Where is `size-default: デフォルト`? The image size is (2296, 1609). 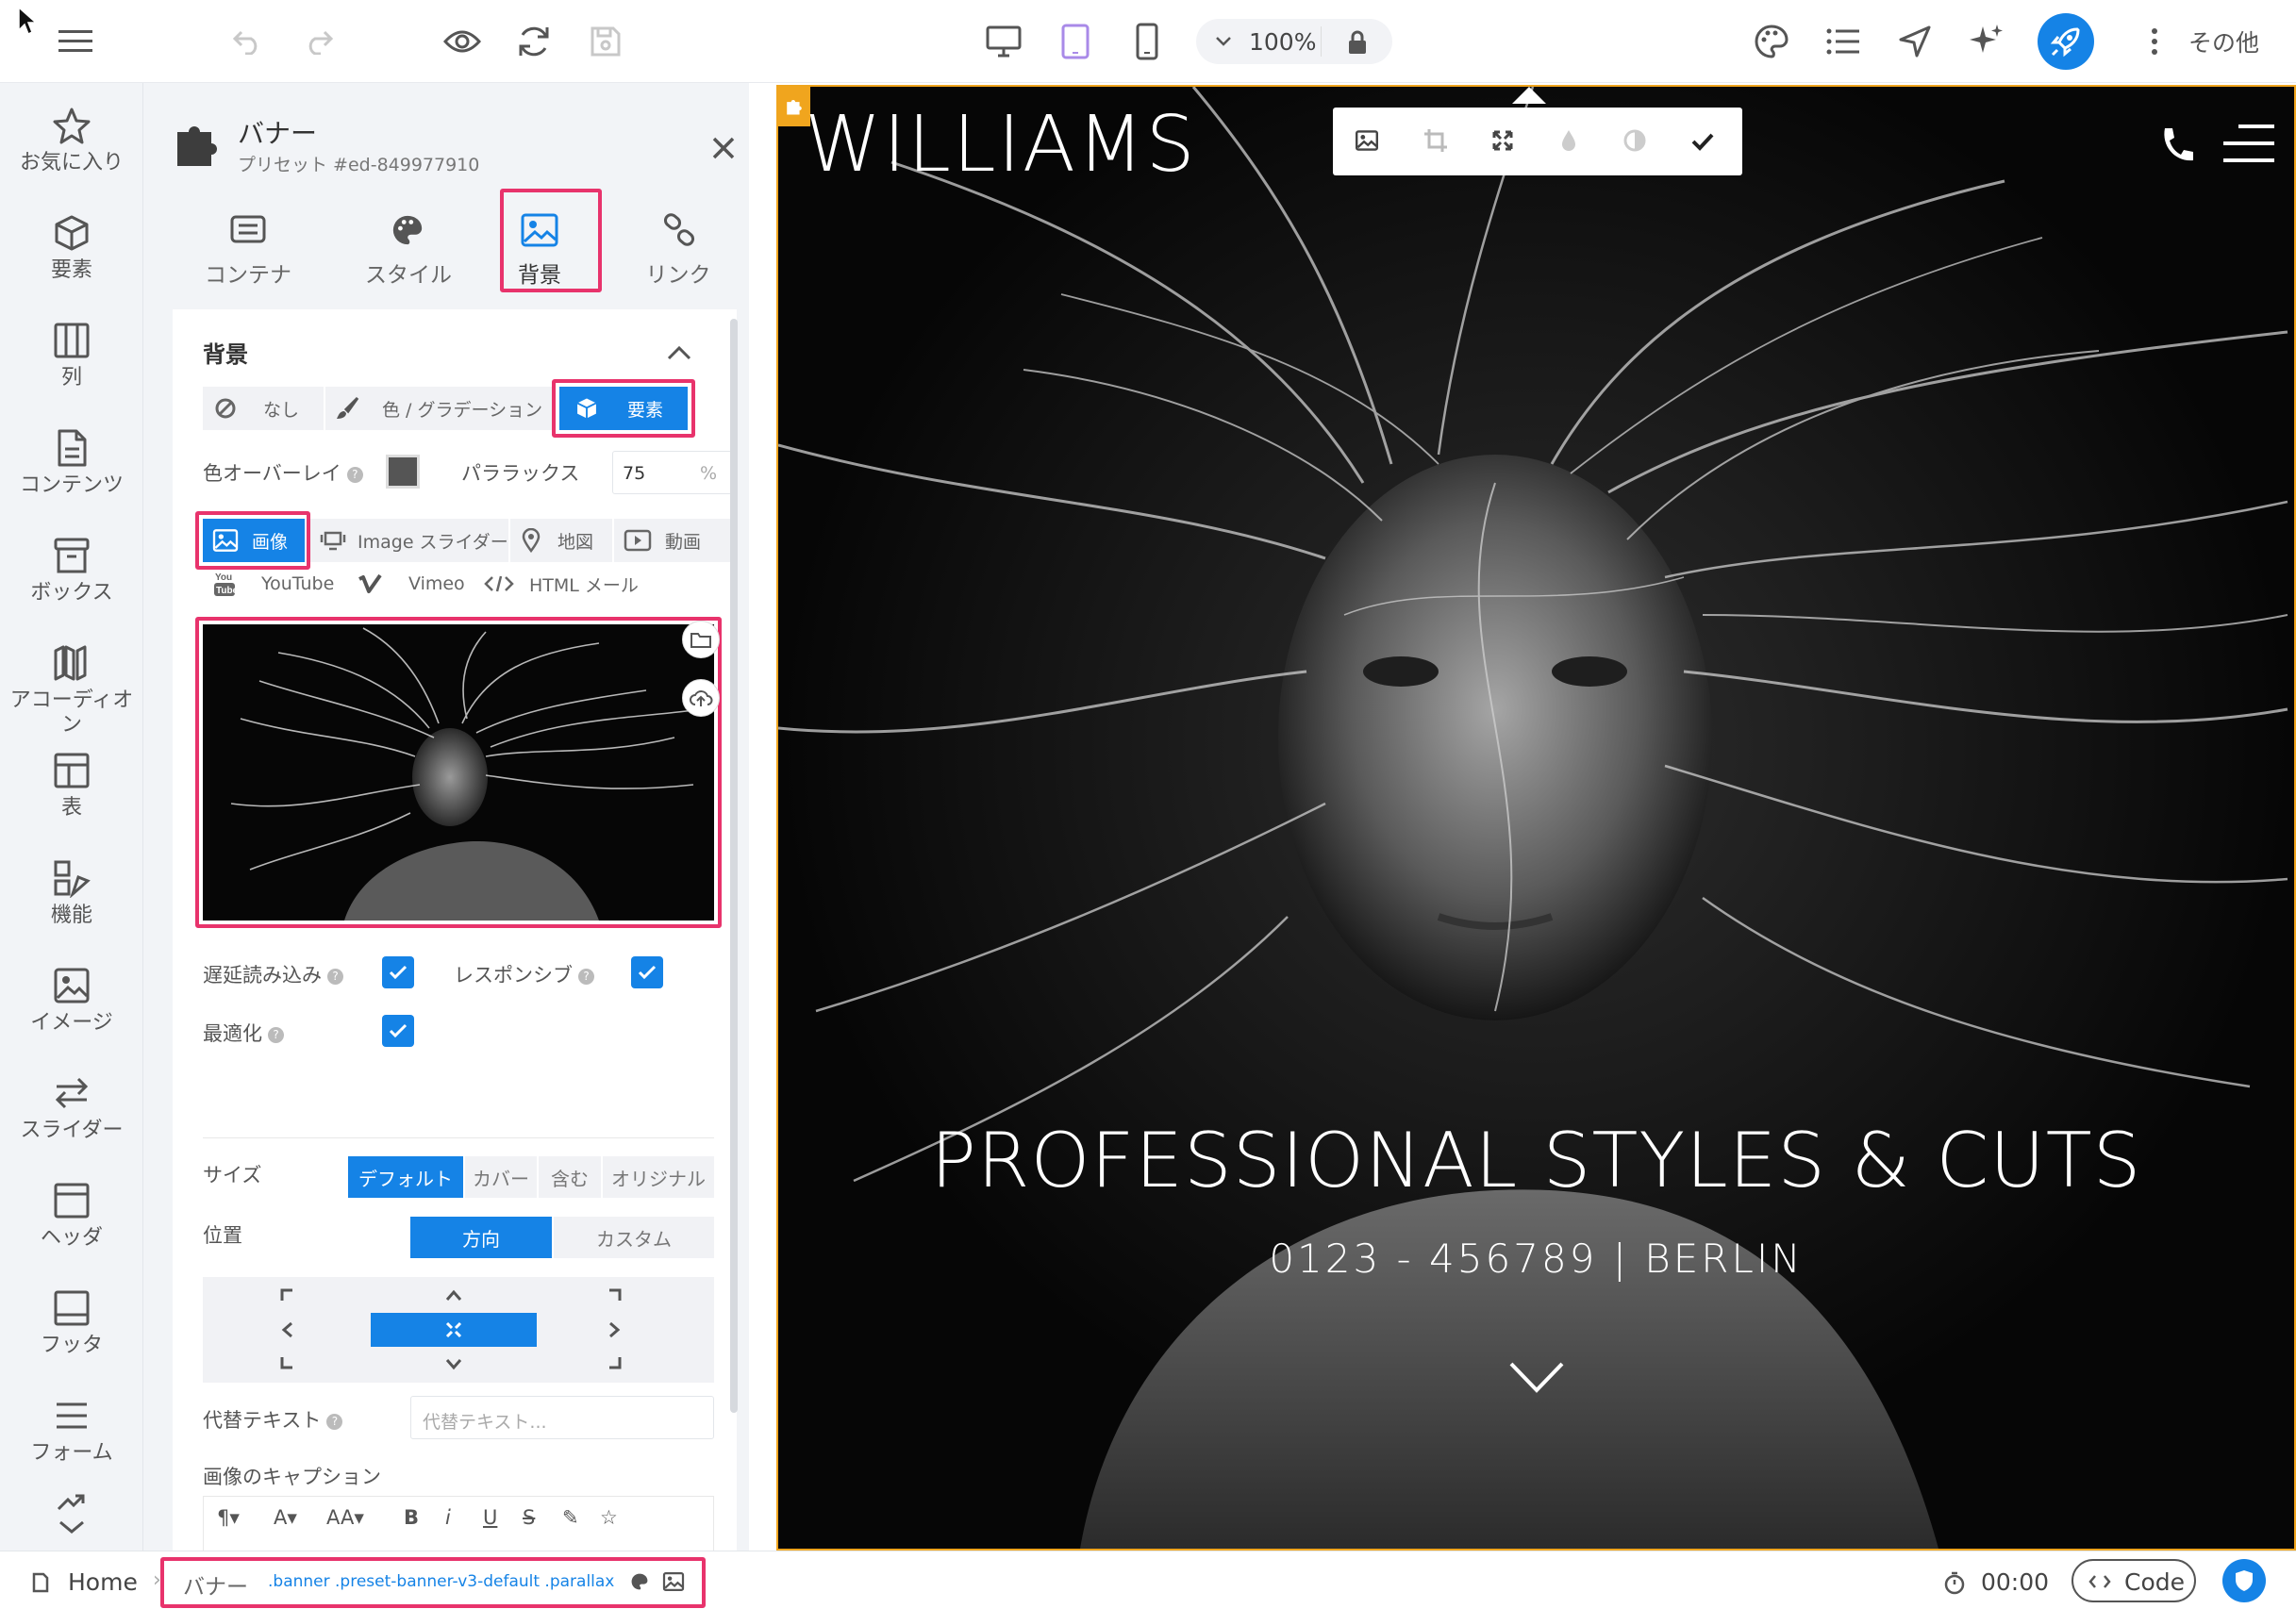 size-default: デフォルト is located at coordinates (405, 1177).